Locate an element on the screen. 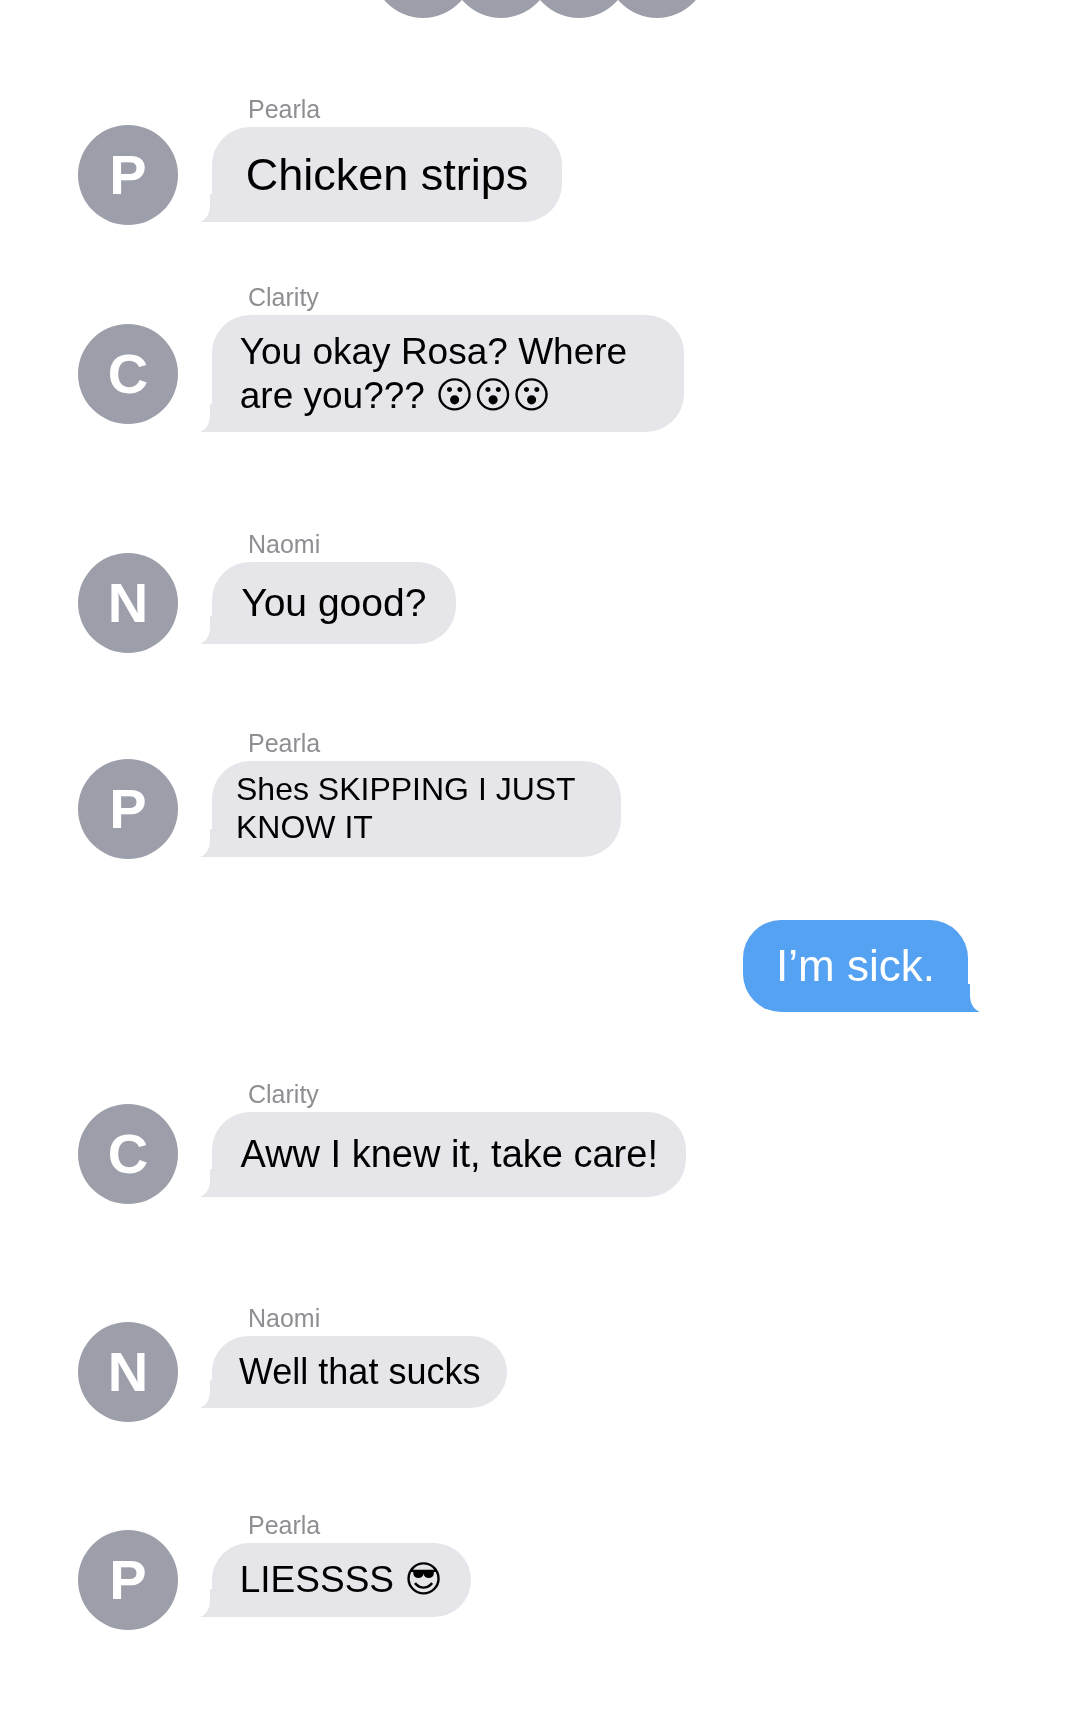  message-text: You good? is located at coordinates (334, 603).